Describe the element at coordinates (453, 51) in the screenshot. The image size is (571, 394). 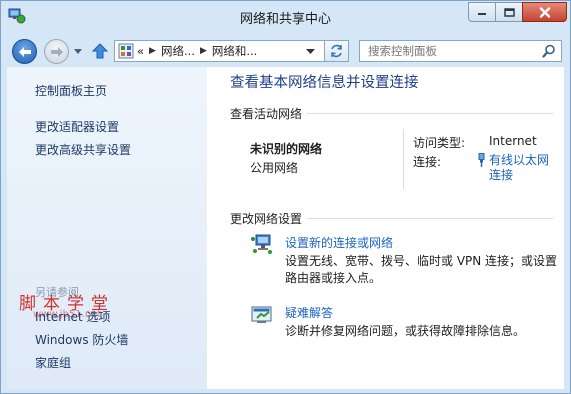
I see `search-input` at that location.